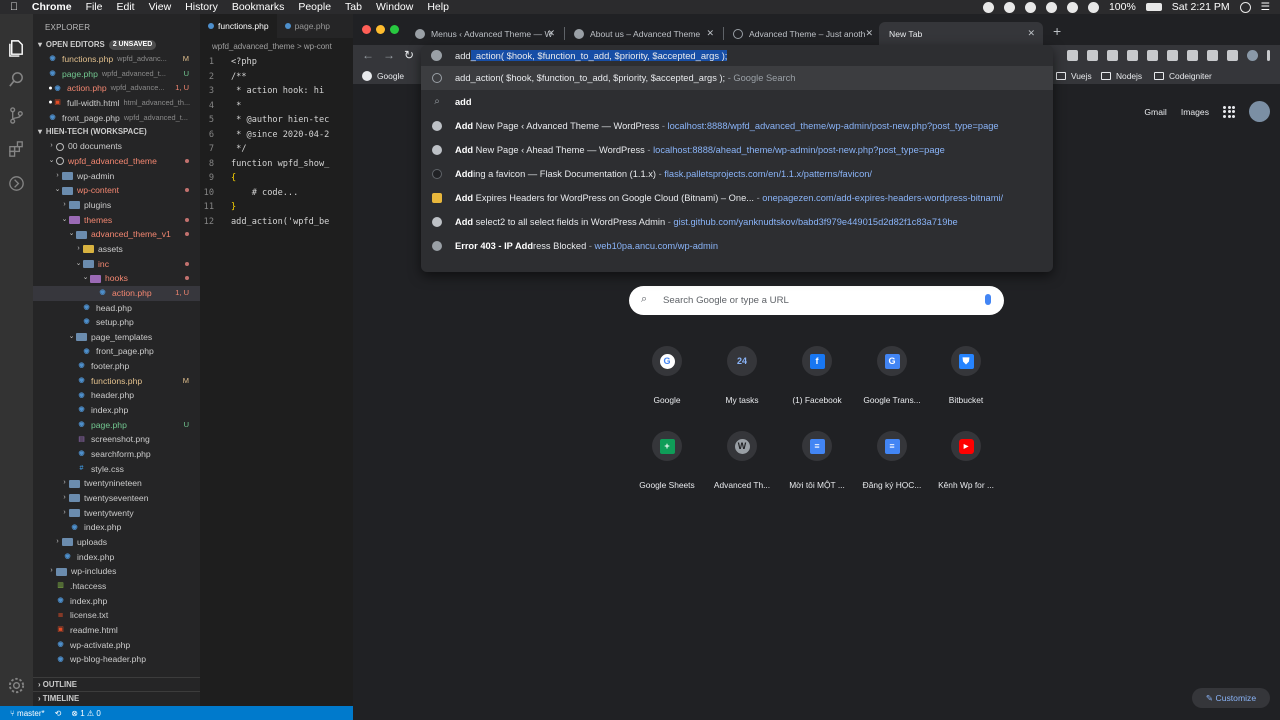  I want to click on extension-camera-icon, so click(1232, 55).